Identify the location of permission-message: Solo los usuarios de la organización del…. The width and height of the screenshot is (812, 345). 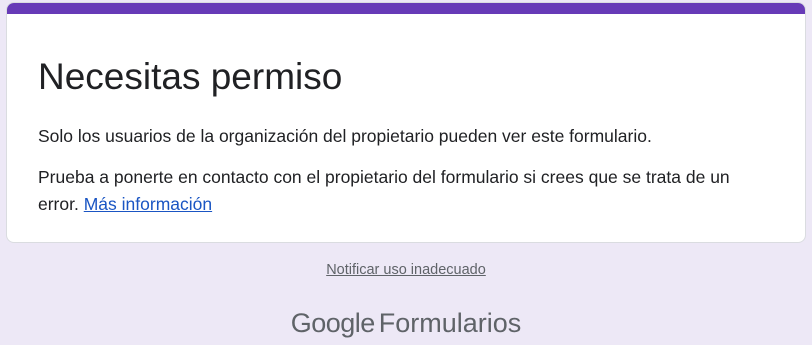
(345, 136).